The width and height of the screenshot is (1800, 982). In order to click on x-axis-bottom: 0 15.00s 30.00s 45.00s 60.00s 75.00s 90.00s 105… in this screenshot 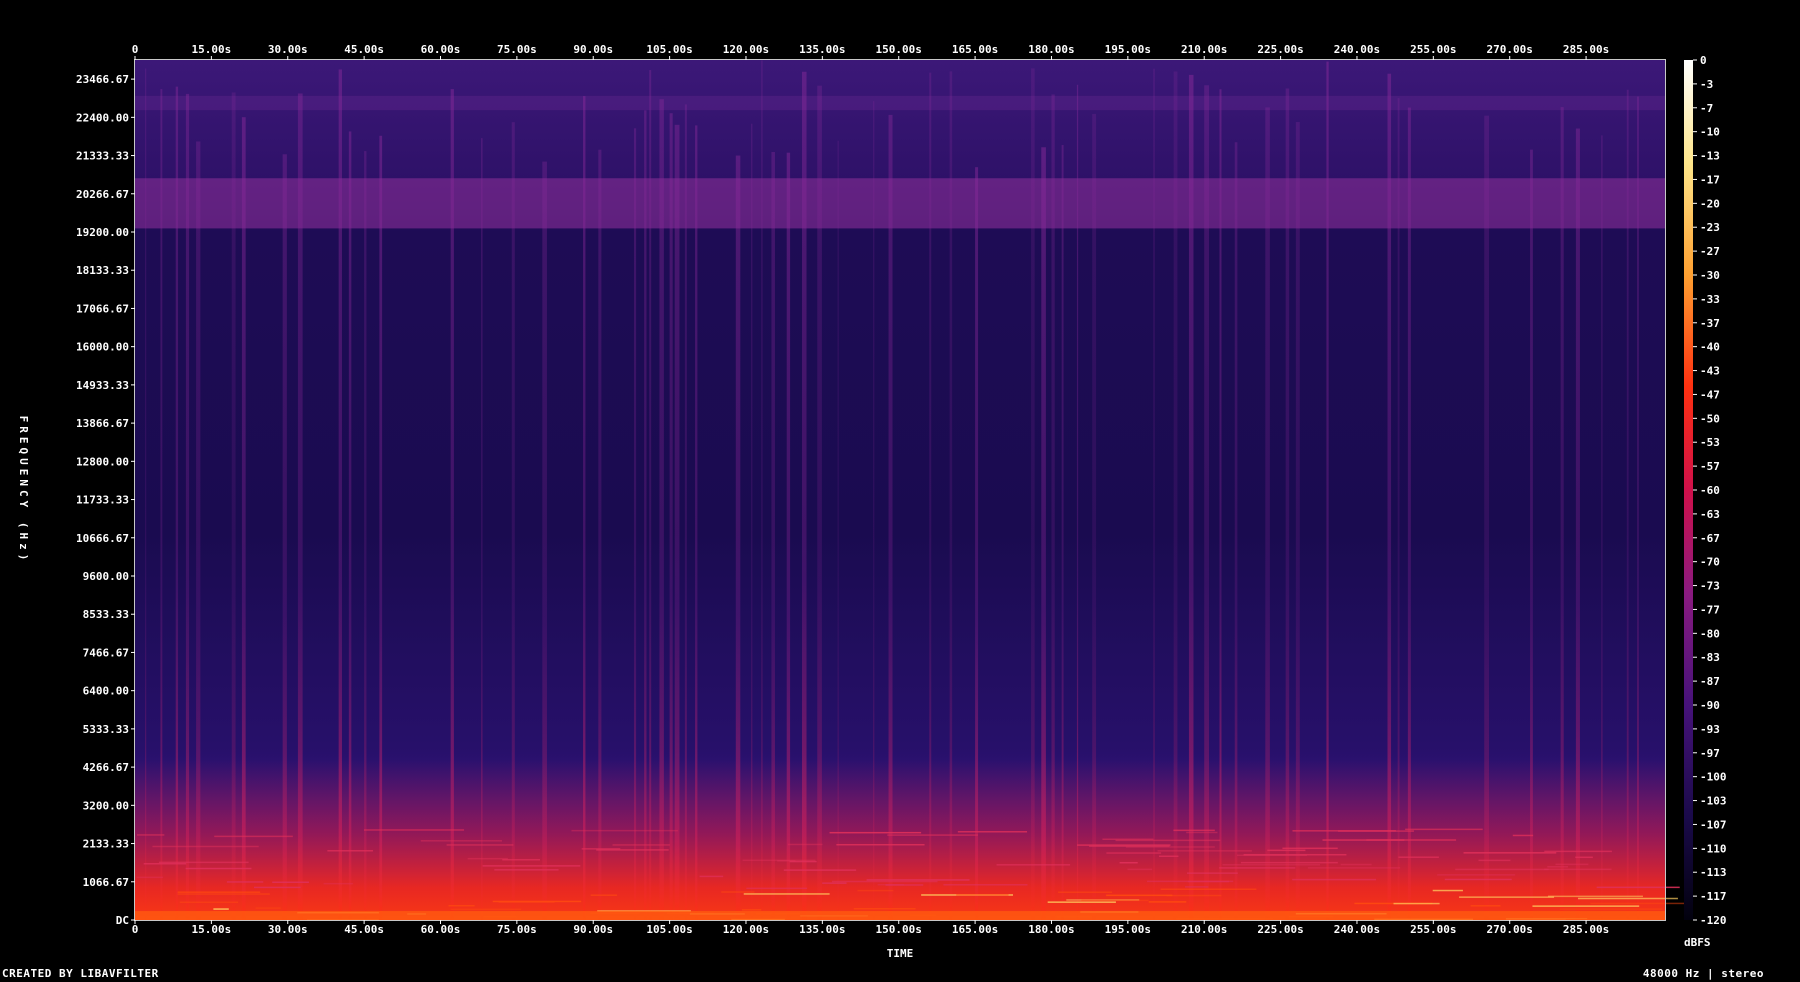, I will do `click(870, 928)`.